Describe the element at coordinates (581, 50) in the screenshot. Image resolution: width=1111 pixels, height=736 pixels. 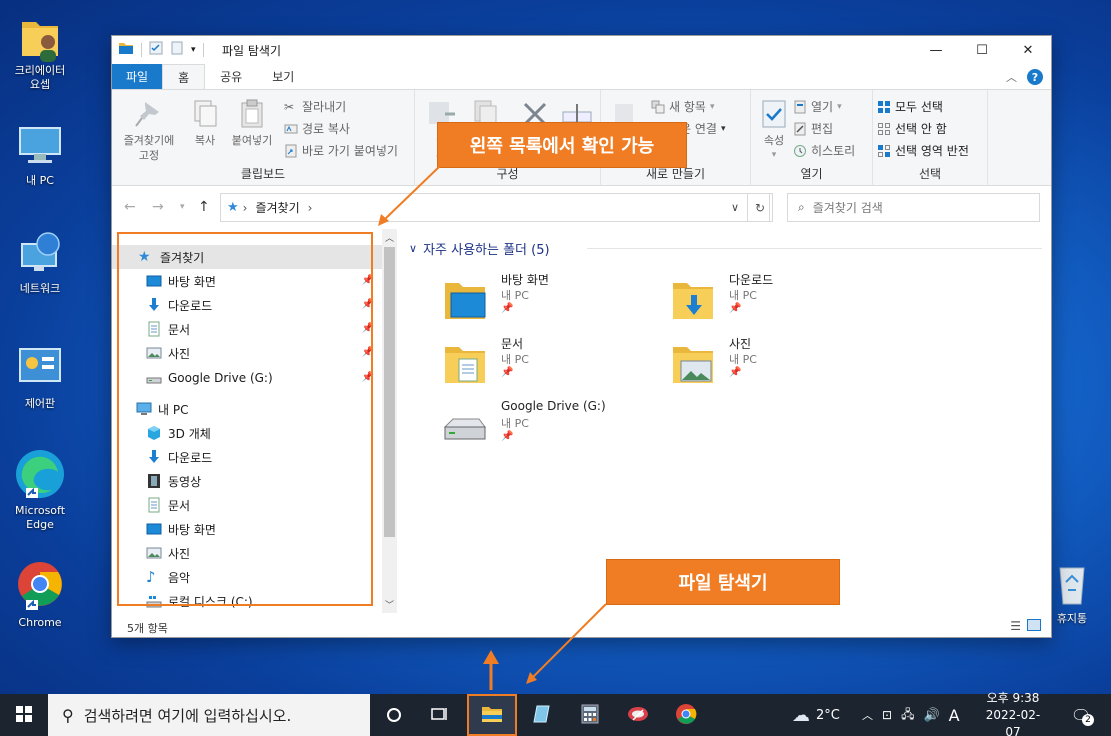
I see `title-bar: ▾ 파일 탐색기 — ☐ ✕` at that location.